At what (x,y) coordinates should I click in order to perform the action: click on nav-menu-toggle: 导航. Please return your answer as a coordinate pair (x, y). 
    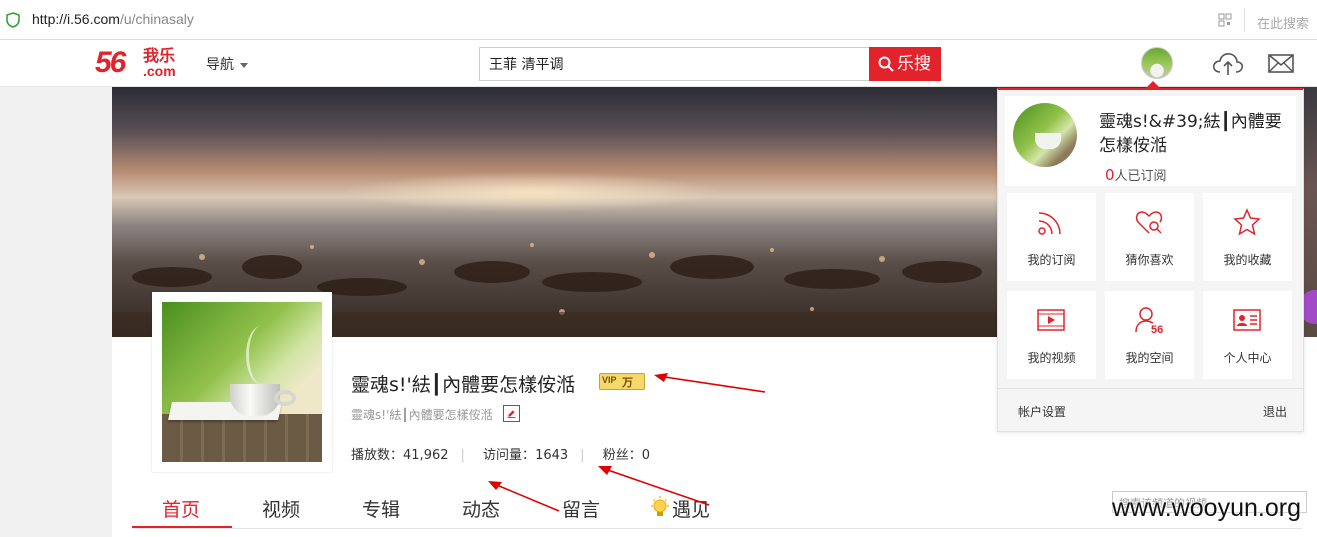
    Looking at the image, I should click on (227, 64).